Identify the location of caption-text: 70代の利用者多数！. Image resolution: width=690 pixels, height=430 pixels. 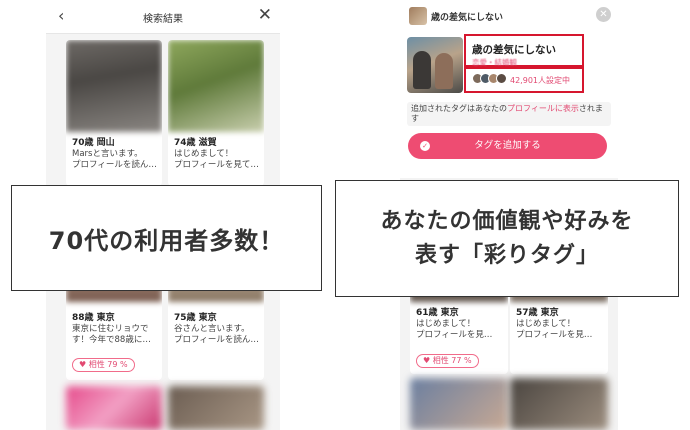
(166, 240).